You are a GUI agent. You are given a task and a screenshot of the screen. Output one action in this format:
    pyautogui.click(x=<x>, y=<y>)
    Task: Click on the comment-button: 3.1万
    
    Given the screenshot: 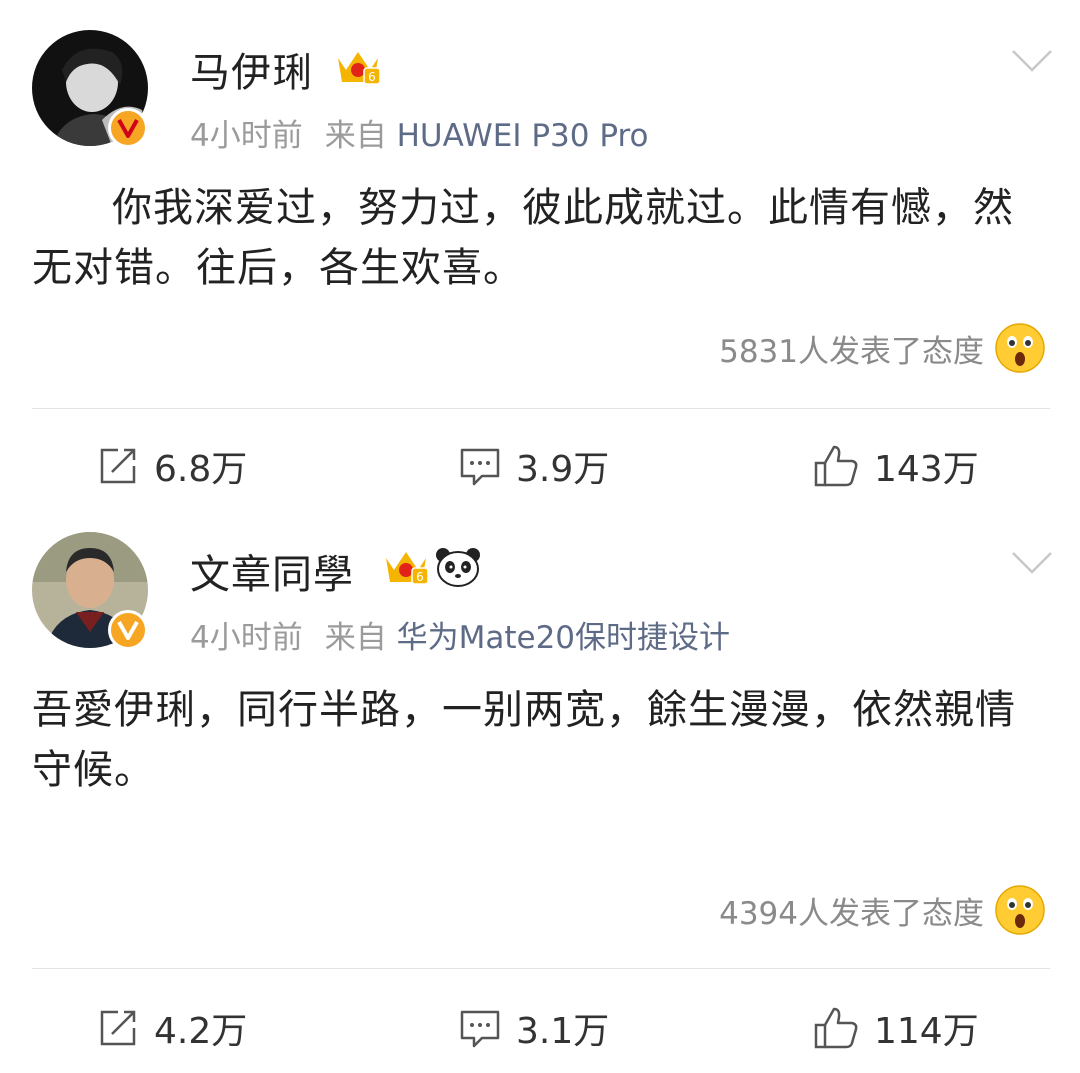 What is the action you would take?
    pyautogui.click(x=533, y=1028)
    